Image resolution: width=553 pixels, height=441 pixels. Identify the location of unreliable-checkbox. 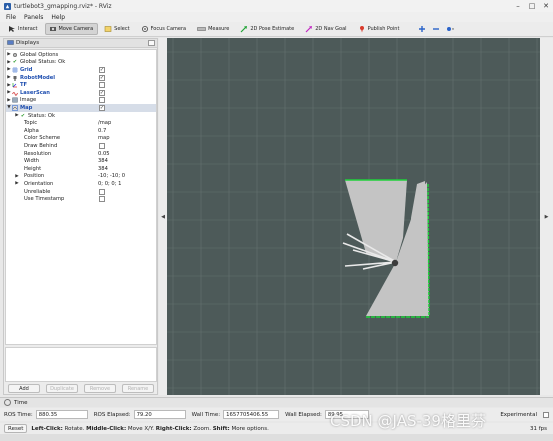
(102, 191).